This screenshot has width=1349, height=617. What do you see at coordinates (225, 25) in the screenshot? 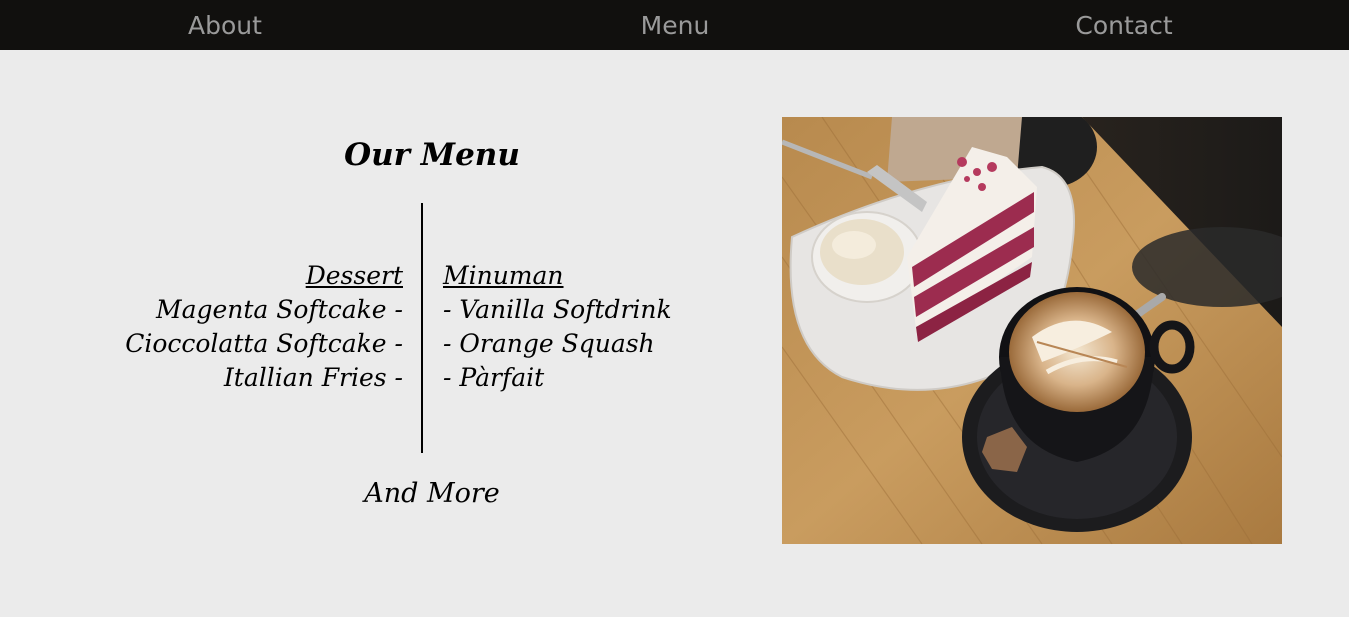
I see `nav-link-about: About` at bounding box center [225, 25].